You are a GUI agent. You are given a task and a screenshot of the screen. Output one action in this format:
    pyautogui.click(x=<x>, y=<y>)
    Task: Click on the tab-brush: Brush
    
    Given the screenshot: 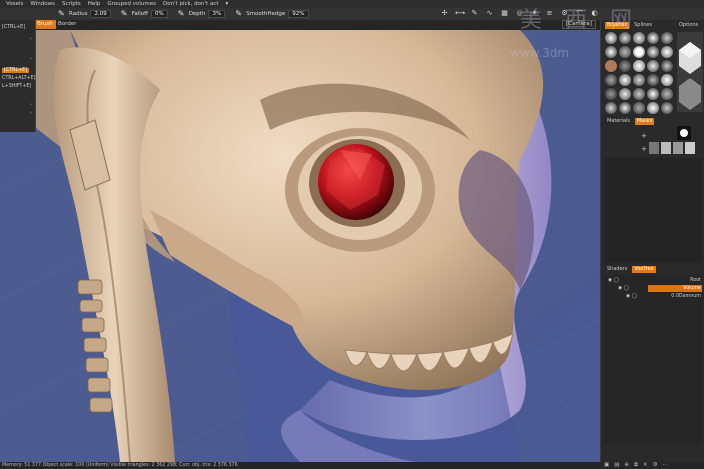 What is the action you would take?
    pyautogui.click(x=45, y=24)
    